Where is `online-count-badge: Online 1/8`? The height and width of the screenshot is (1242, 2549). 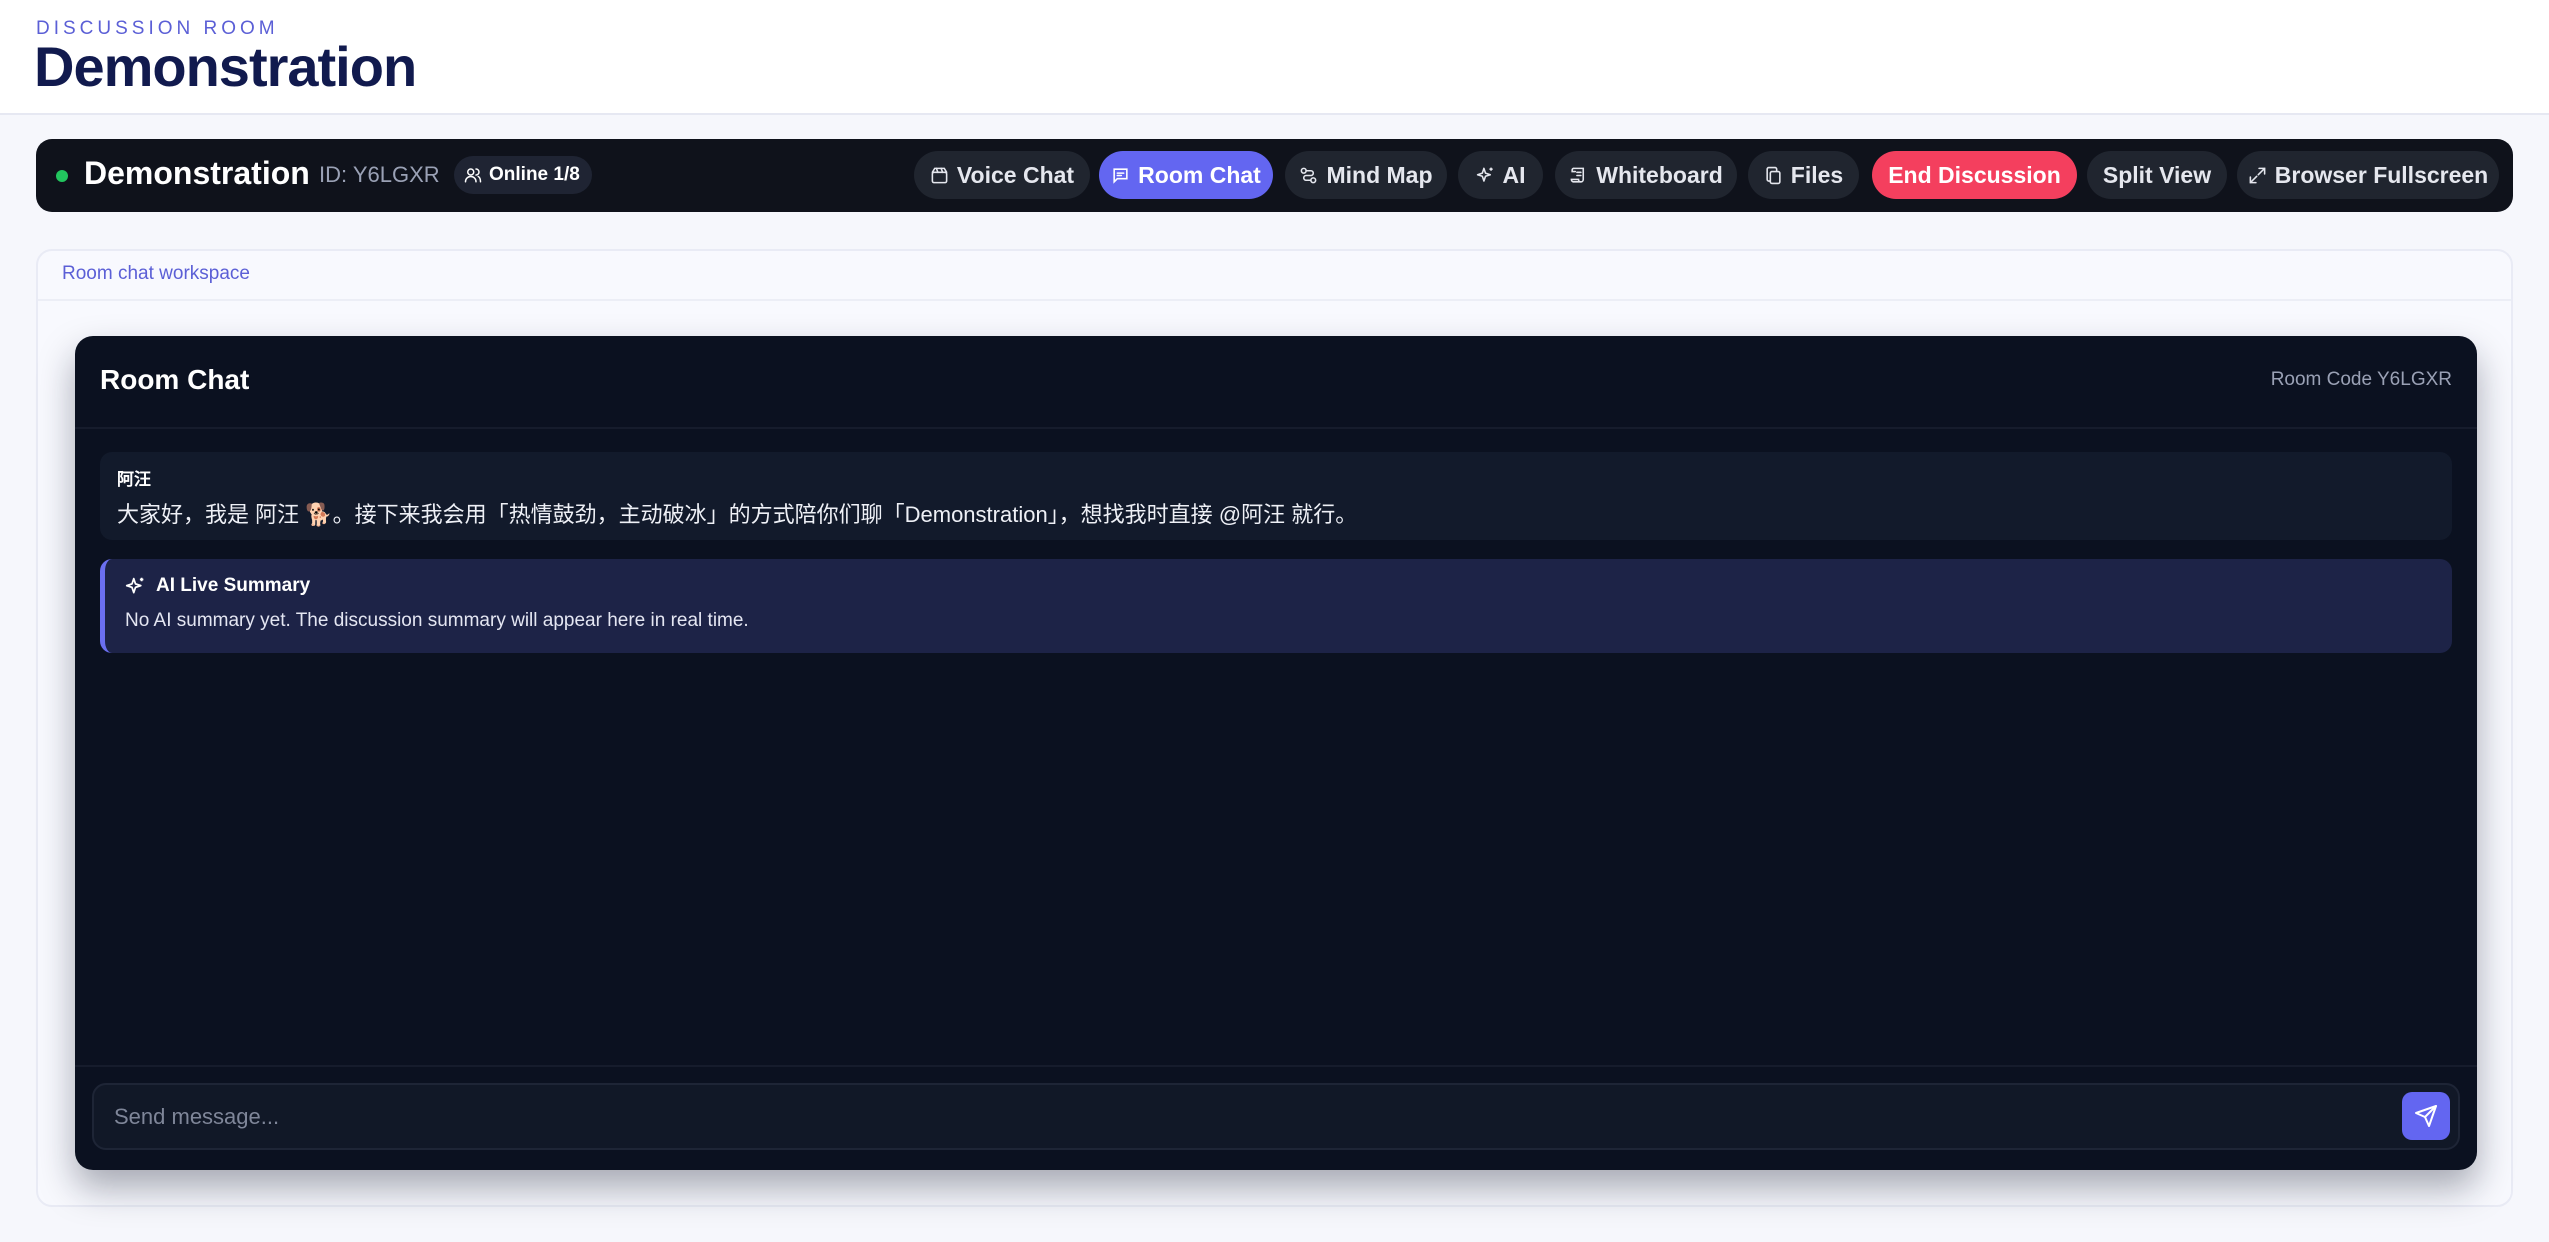 online-count-badge: Online 1/8 is located at coordinates (523, 175).